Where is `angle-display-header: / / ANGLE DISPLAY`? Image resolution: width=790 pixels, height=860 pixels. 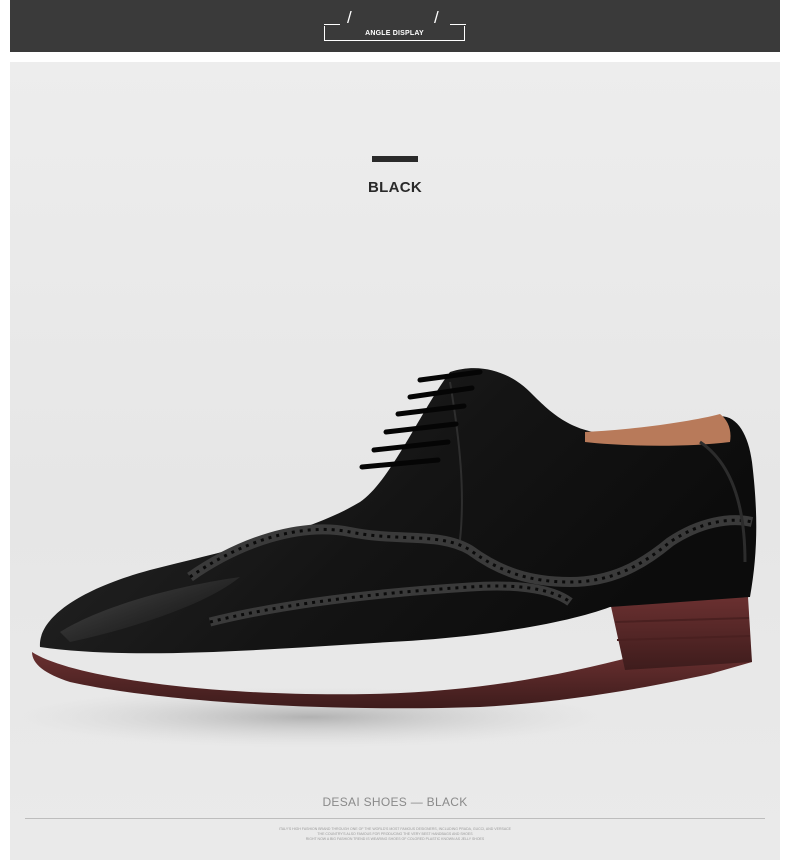
angle-display-header: / / ANGLE DISPLAY is located at coordinates (395, 26).